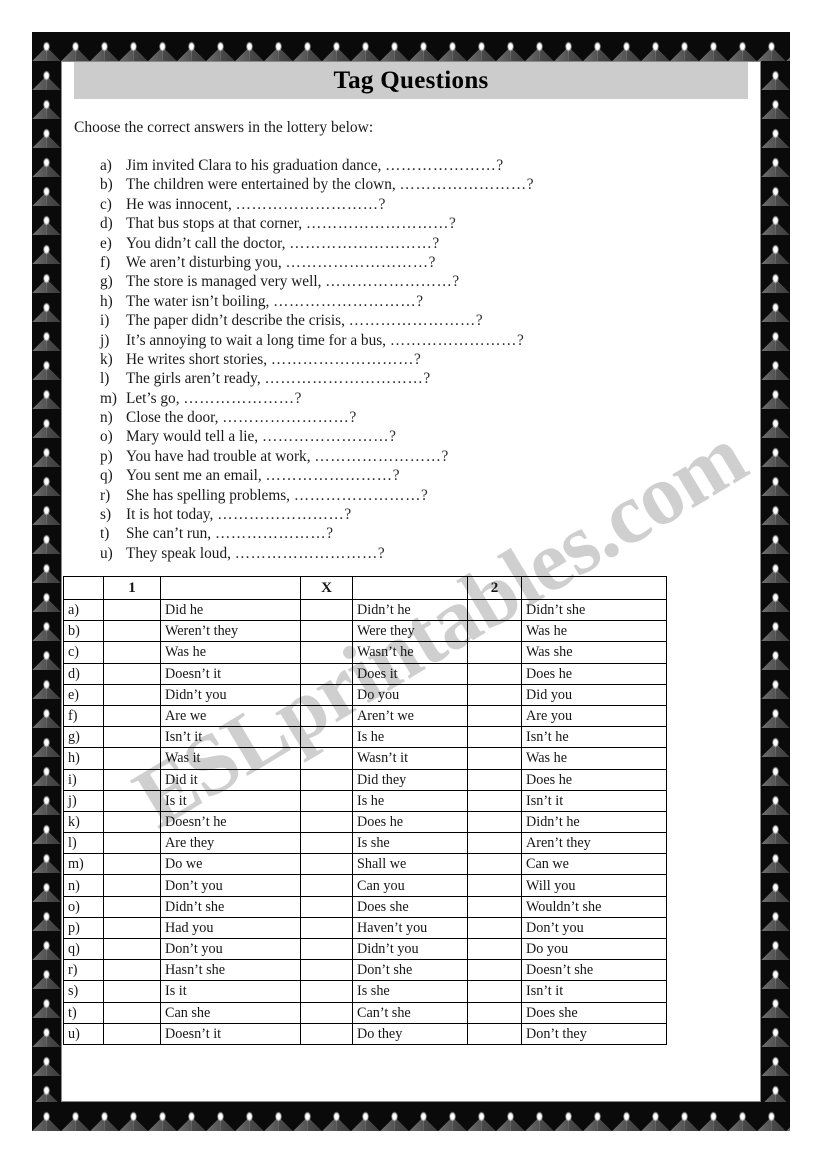 The image size is (821, 1169). Describe the element at coordinates (347, 379) in the screenshot. I see `question-answer-blank: …………………………?` at that location.